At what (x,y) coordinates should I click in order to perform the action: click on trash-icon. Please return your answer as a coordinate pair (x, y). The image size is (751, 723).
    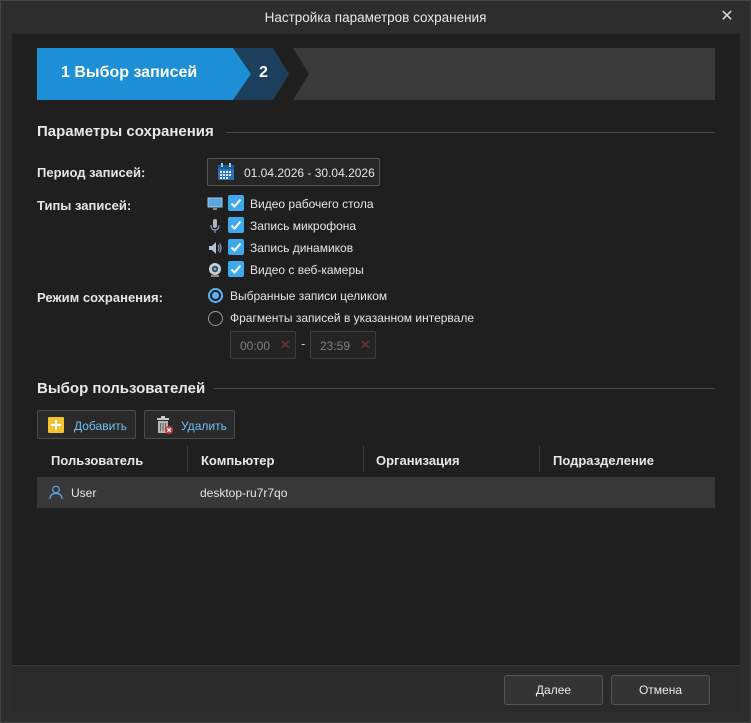
    Looking at the image, I should click on (165, 425).